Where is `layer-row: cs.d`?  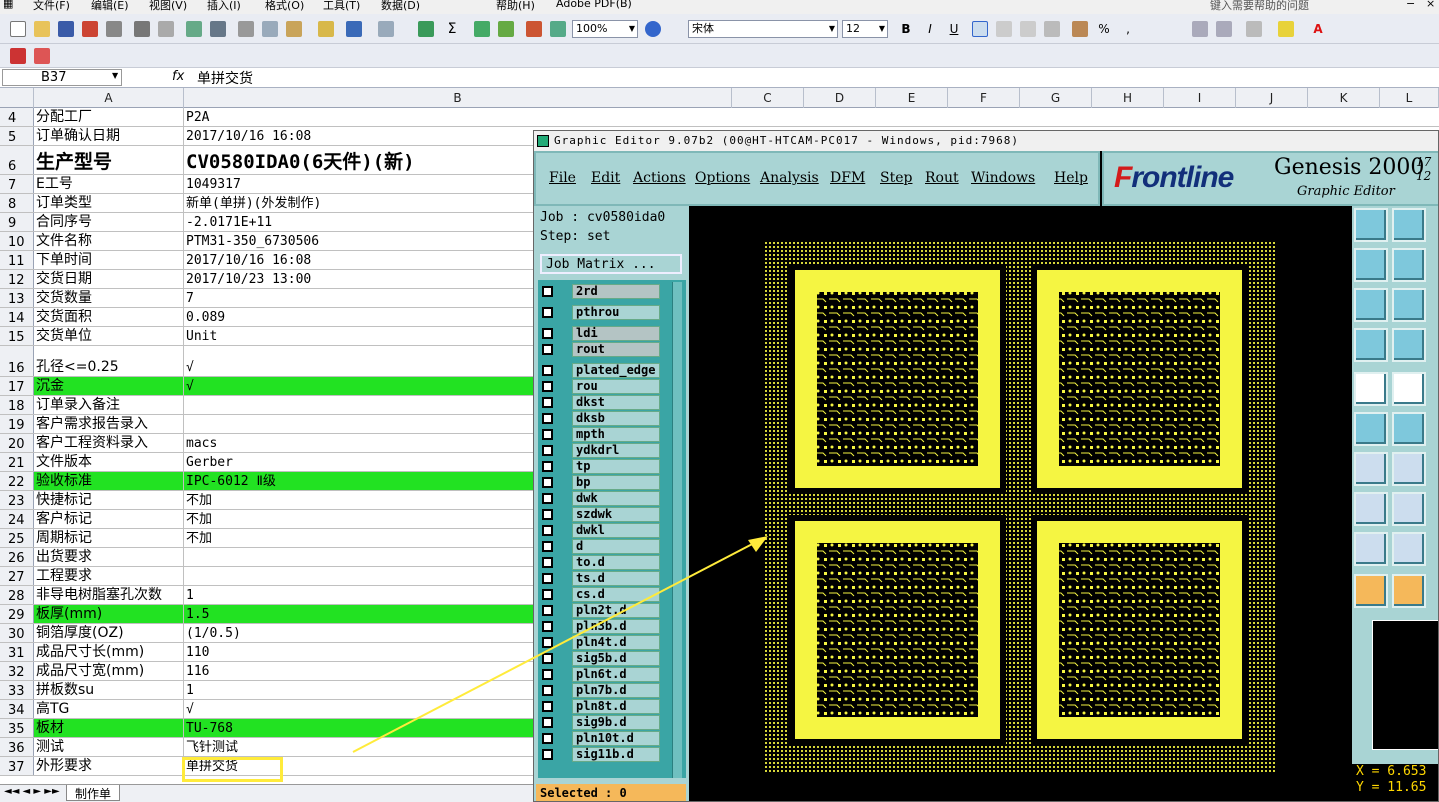
layer-row: cs.d is located at coordinates (603, 594).